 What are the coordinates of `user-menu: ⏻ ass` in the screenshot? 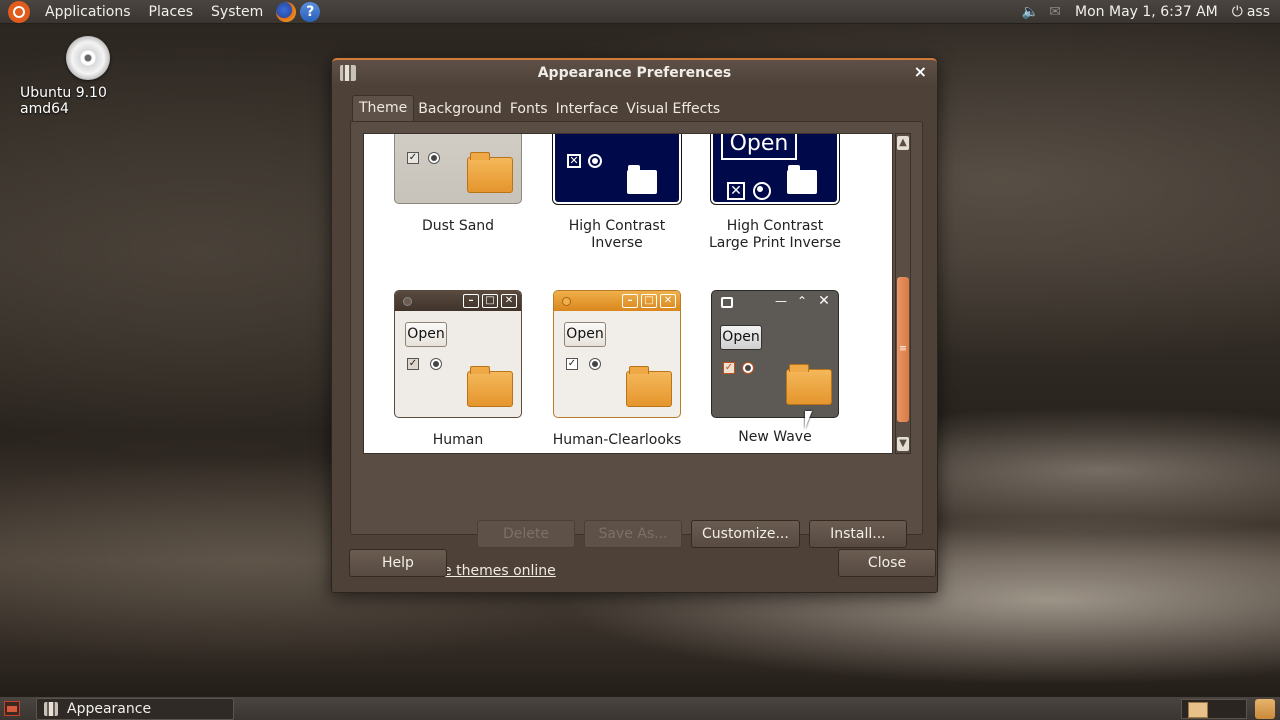 It's located at (1251, 12).